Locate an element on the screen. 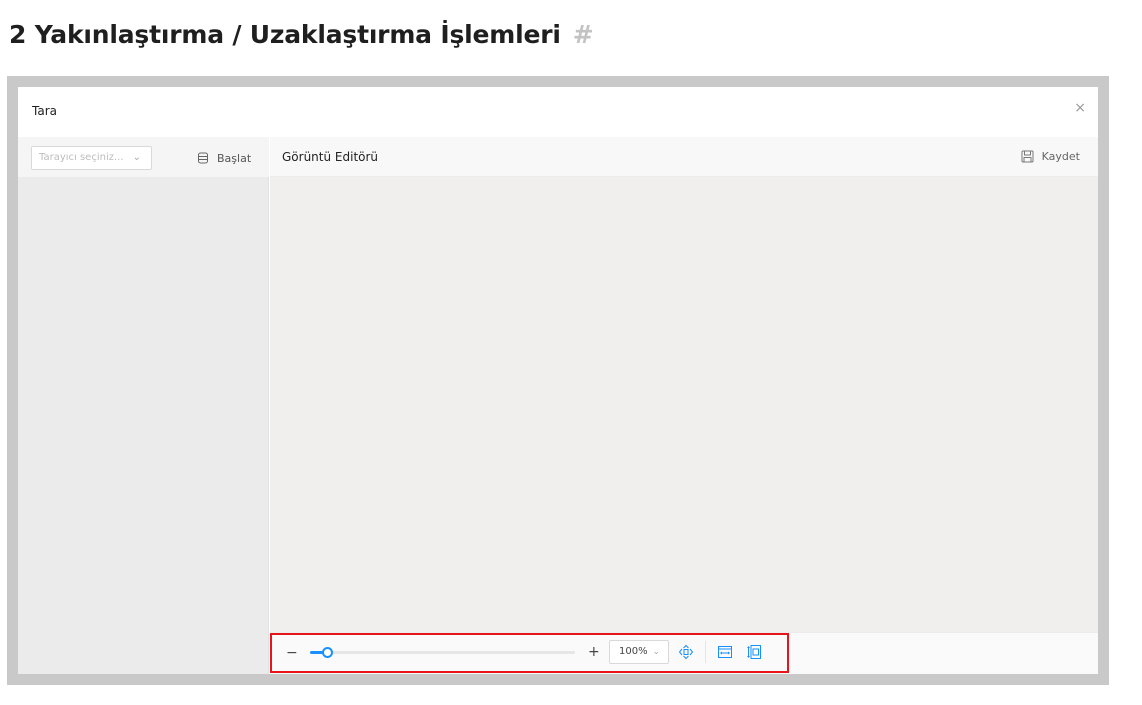 This screenshot has width=1142, height=705. editor-toolbar: Görüntü Editörü Kaydet is located at coordinates (684, 157).